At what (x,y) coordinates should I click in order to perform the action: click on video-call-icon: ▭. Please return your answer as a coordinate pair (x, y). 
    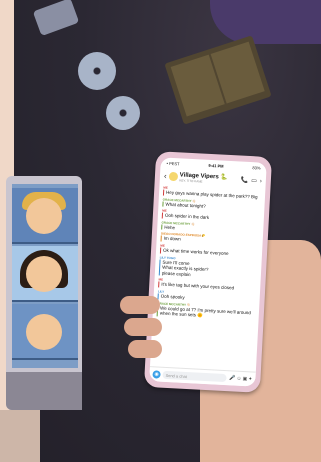
    Looking at the image, I should click on (254, 180).